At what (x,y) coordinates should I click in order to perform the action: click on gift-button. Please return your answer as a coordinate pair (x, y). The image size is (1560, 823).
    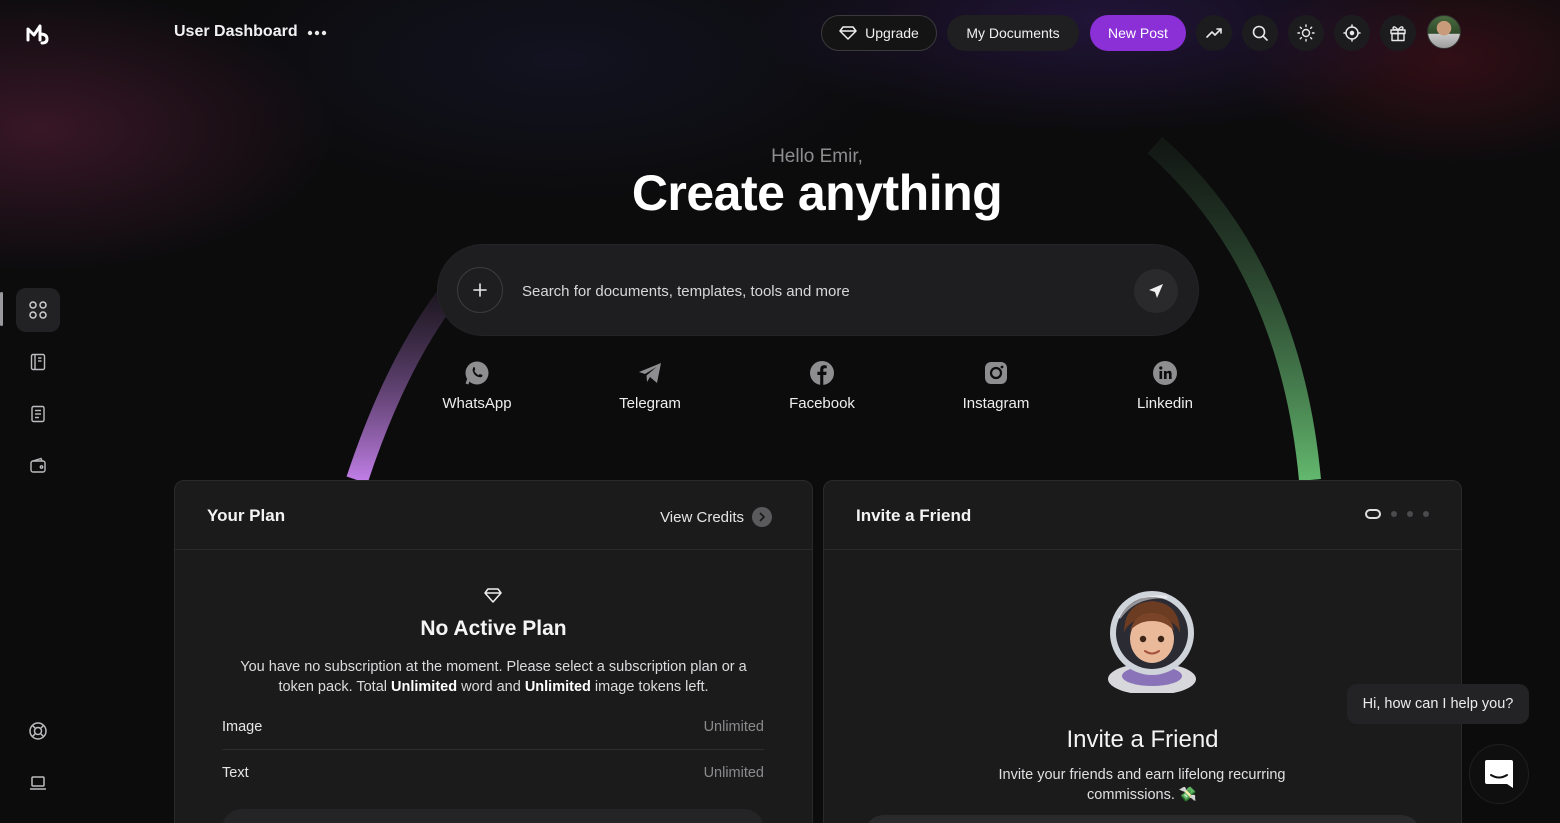
    Looking at the image, I should click on (1398, 33).